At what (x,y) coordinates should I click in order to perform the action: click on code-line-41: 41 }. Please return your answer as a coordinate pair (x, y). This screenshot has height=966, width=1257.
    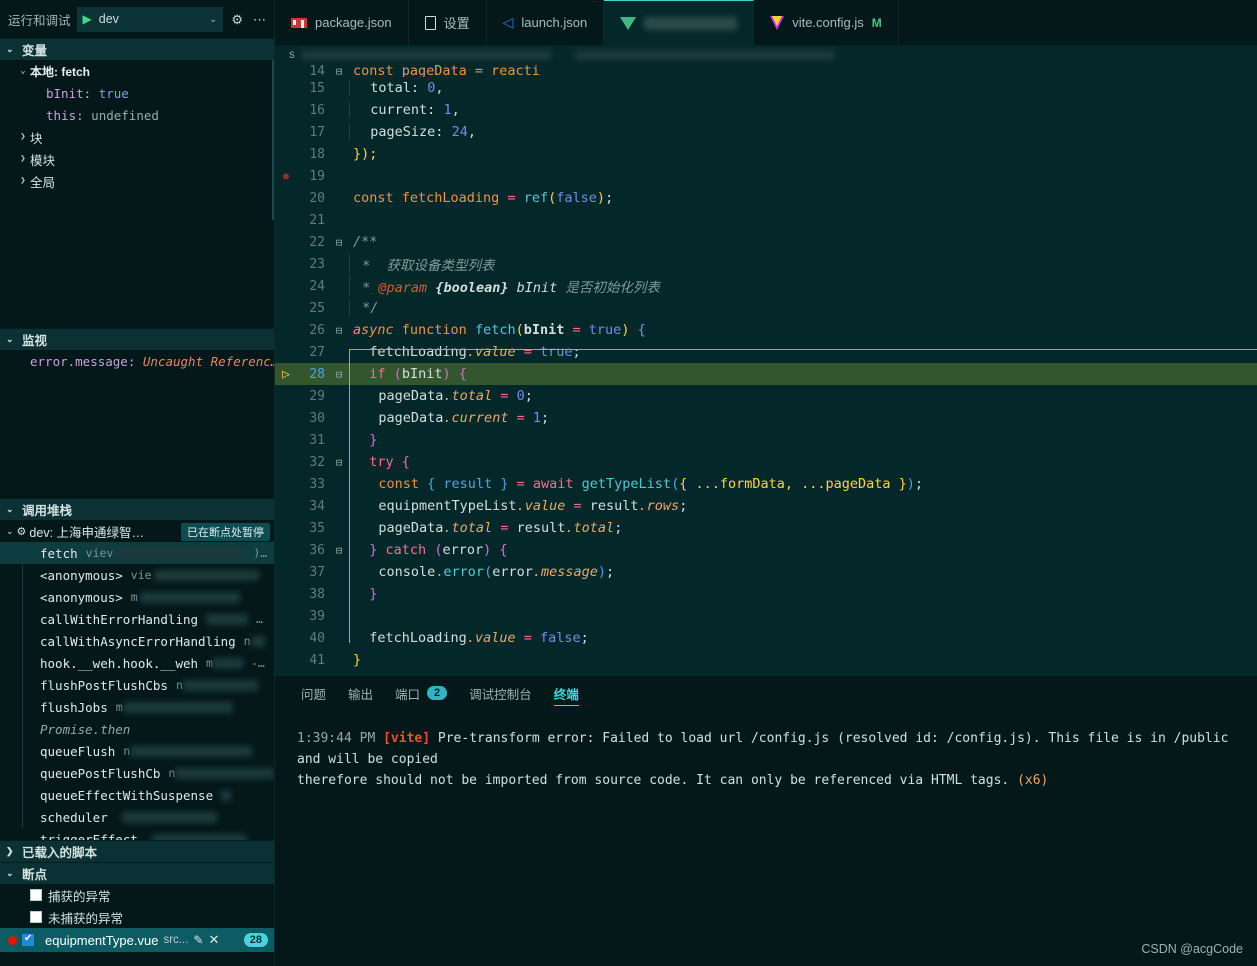
    Looking at the image, I should click on (766, 660).